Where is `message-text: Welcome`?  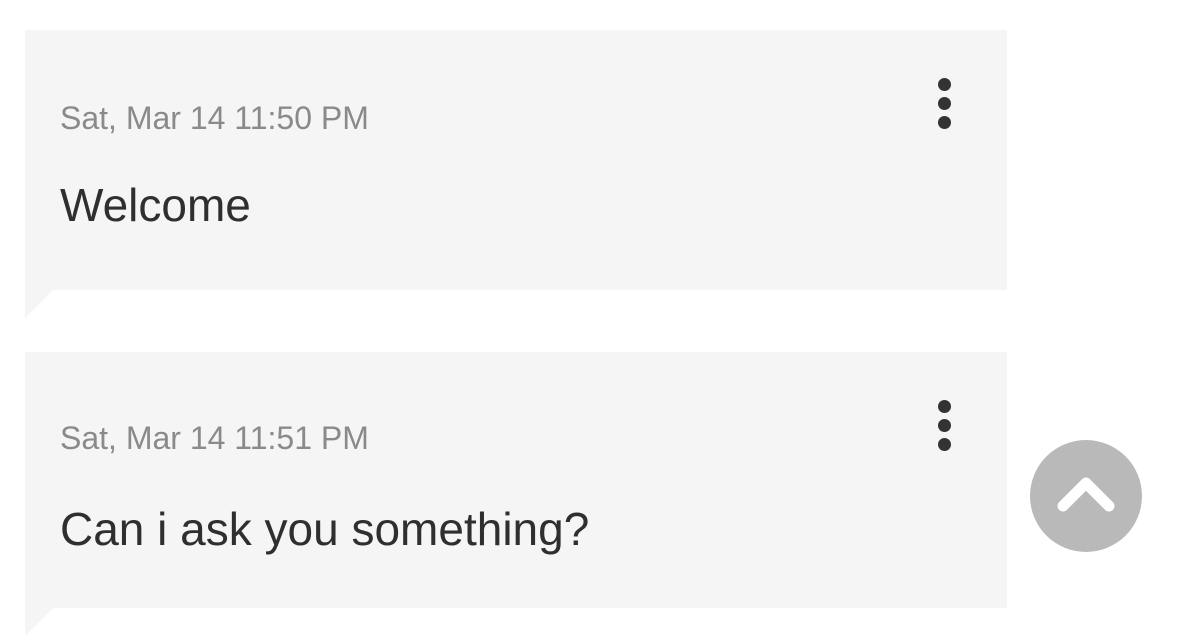
message-text: Welcome is located at coordinates (155, 205).